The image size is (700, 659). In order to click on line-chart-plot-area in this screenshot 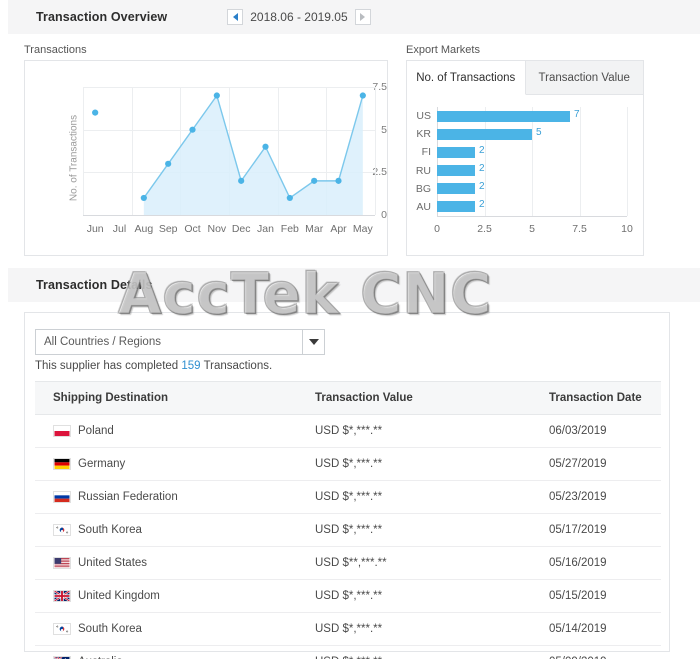, I will do `click(229, 151)`.